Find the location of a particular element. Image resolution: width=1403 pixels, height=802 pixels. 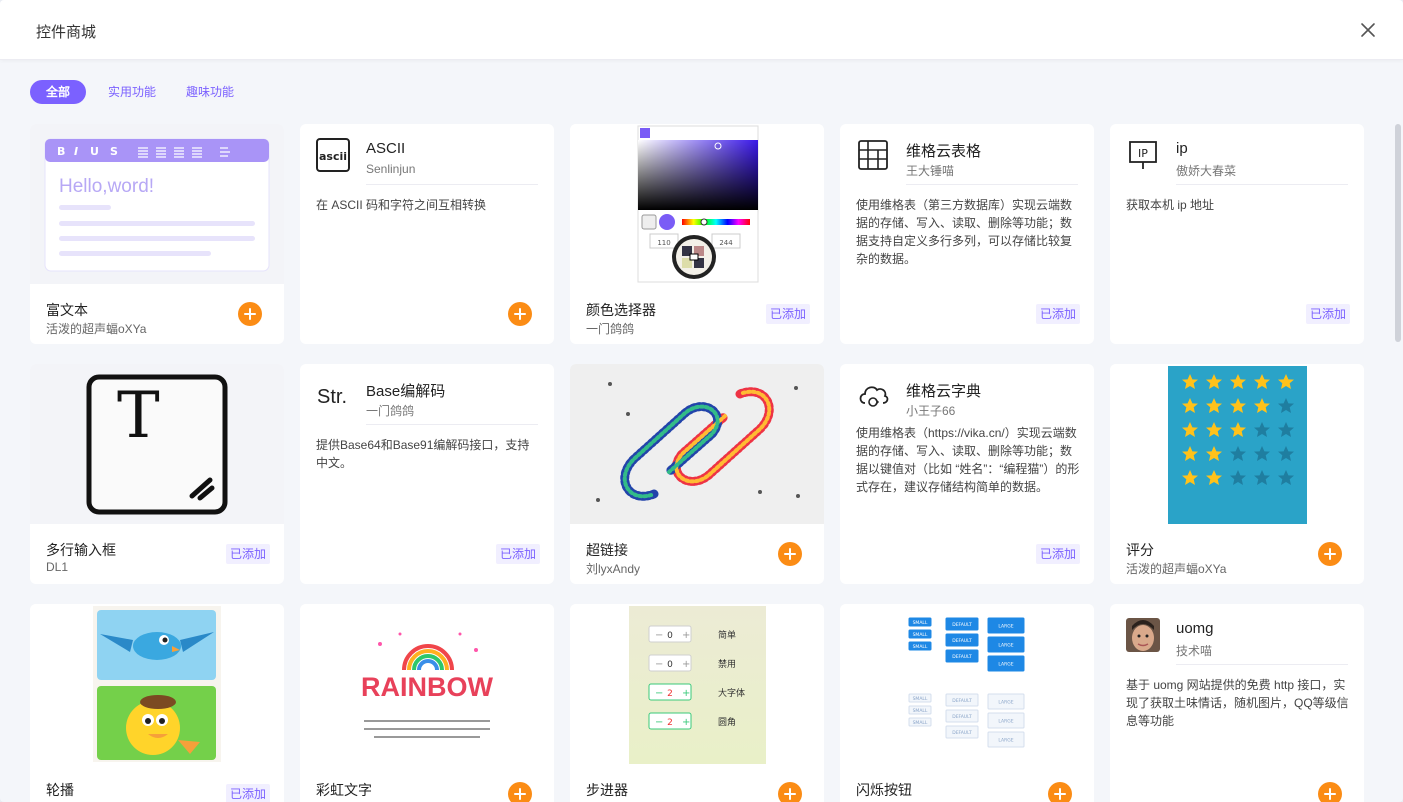

category-tabs: 全部 实用功能 趣味功能 is located at coordinates (136, 92).